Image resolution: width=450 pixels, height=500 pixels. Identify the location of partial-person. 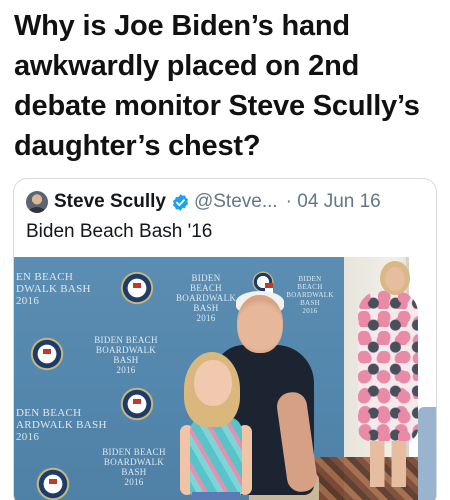
(427, 453).